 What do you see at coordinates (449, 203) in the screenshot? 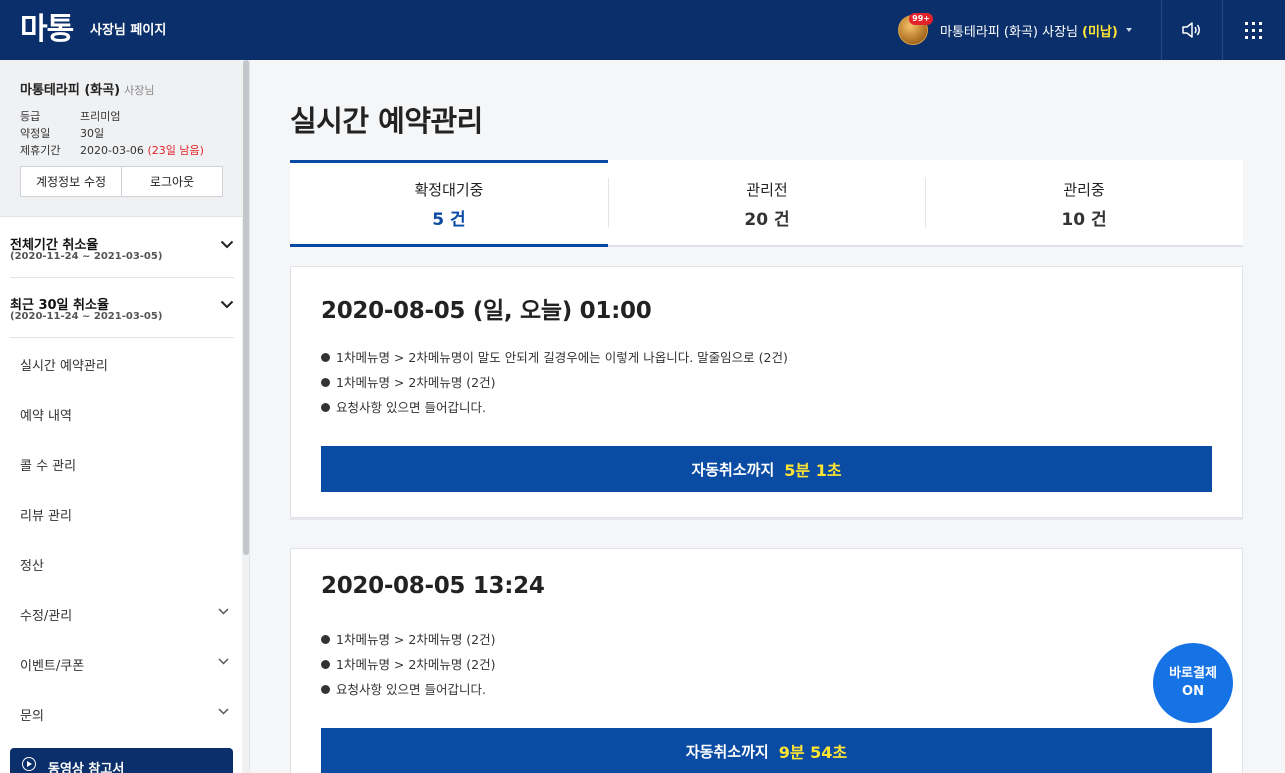
I see `tab-awaiting-confirmation: 확정대기중 5 건` at bounding box center [449, 203].